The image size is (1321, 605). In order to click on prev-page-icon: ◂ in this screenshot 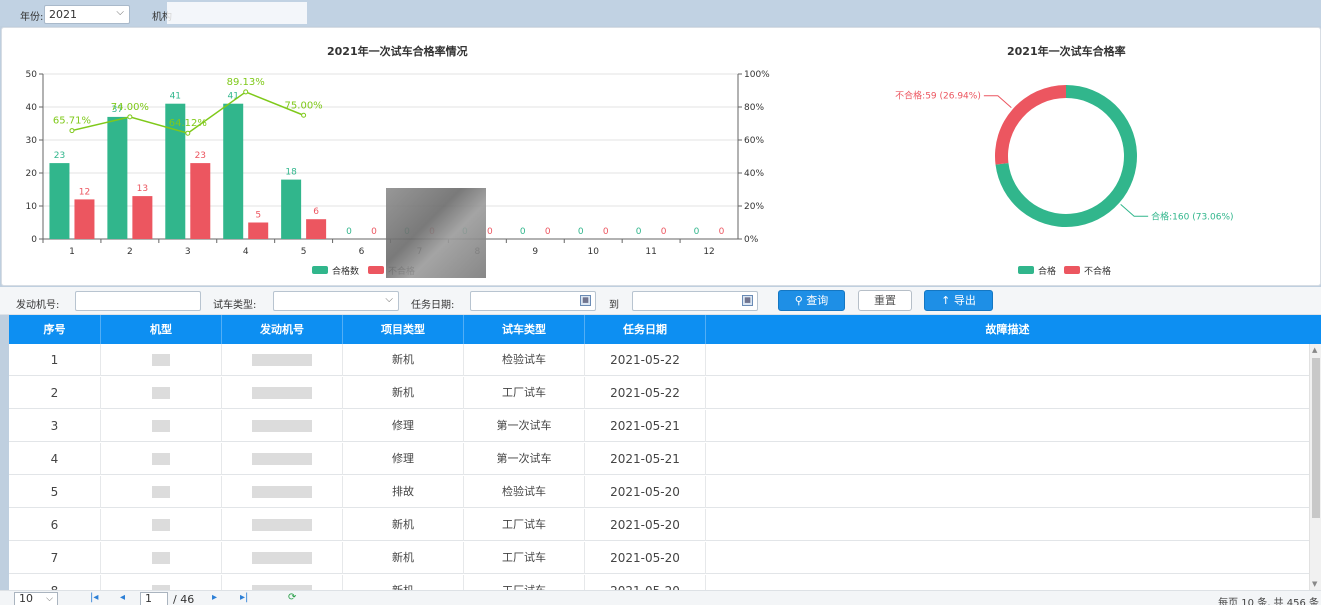, I will do `click(122, 597)`.